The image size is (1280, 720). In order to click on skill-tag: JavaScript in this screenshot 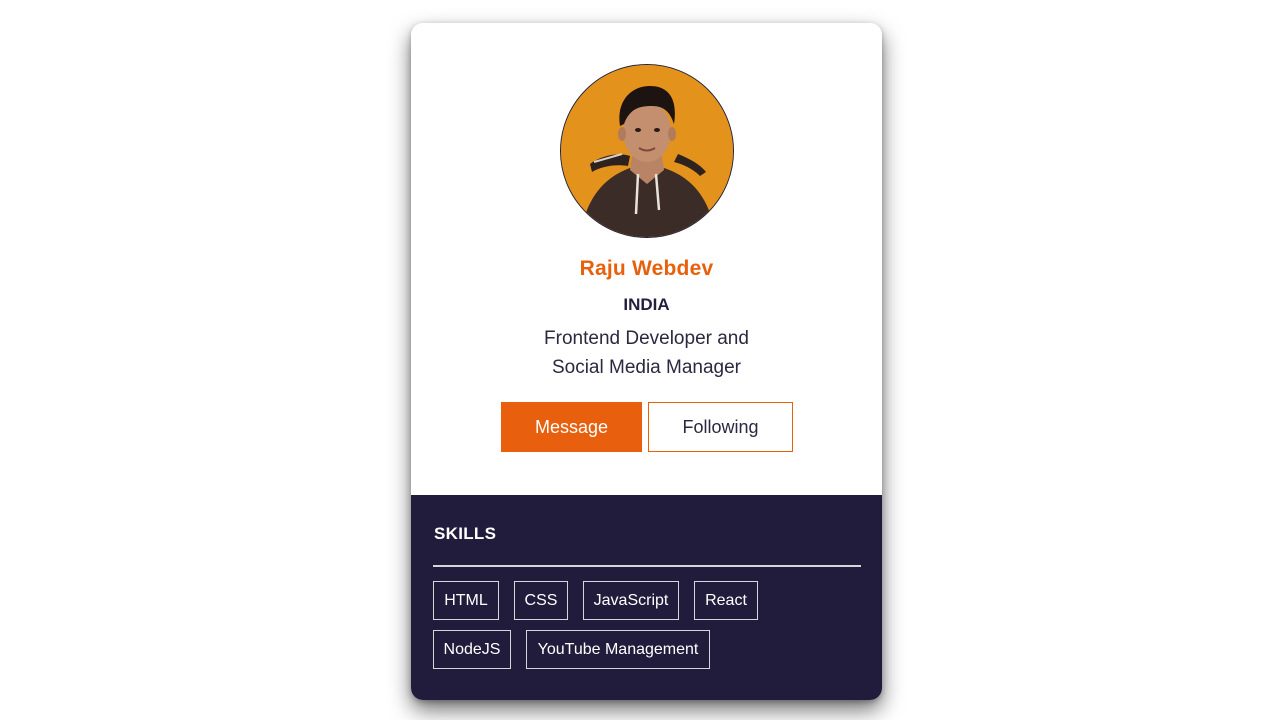, I will do `click(631, 600)`.